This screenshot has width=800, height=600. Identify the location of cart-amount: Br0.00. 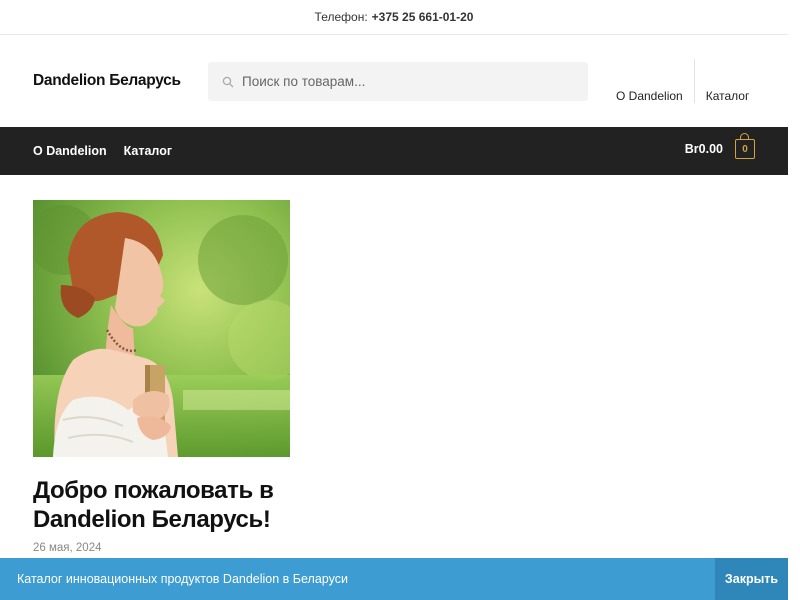
(703, 149).